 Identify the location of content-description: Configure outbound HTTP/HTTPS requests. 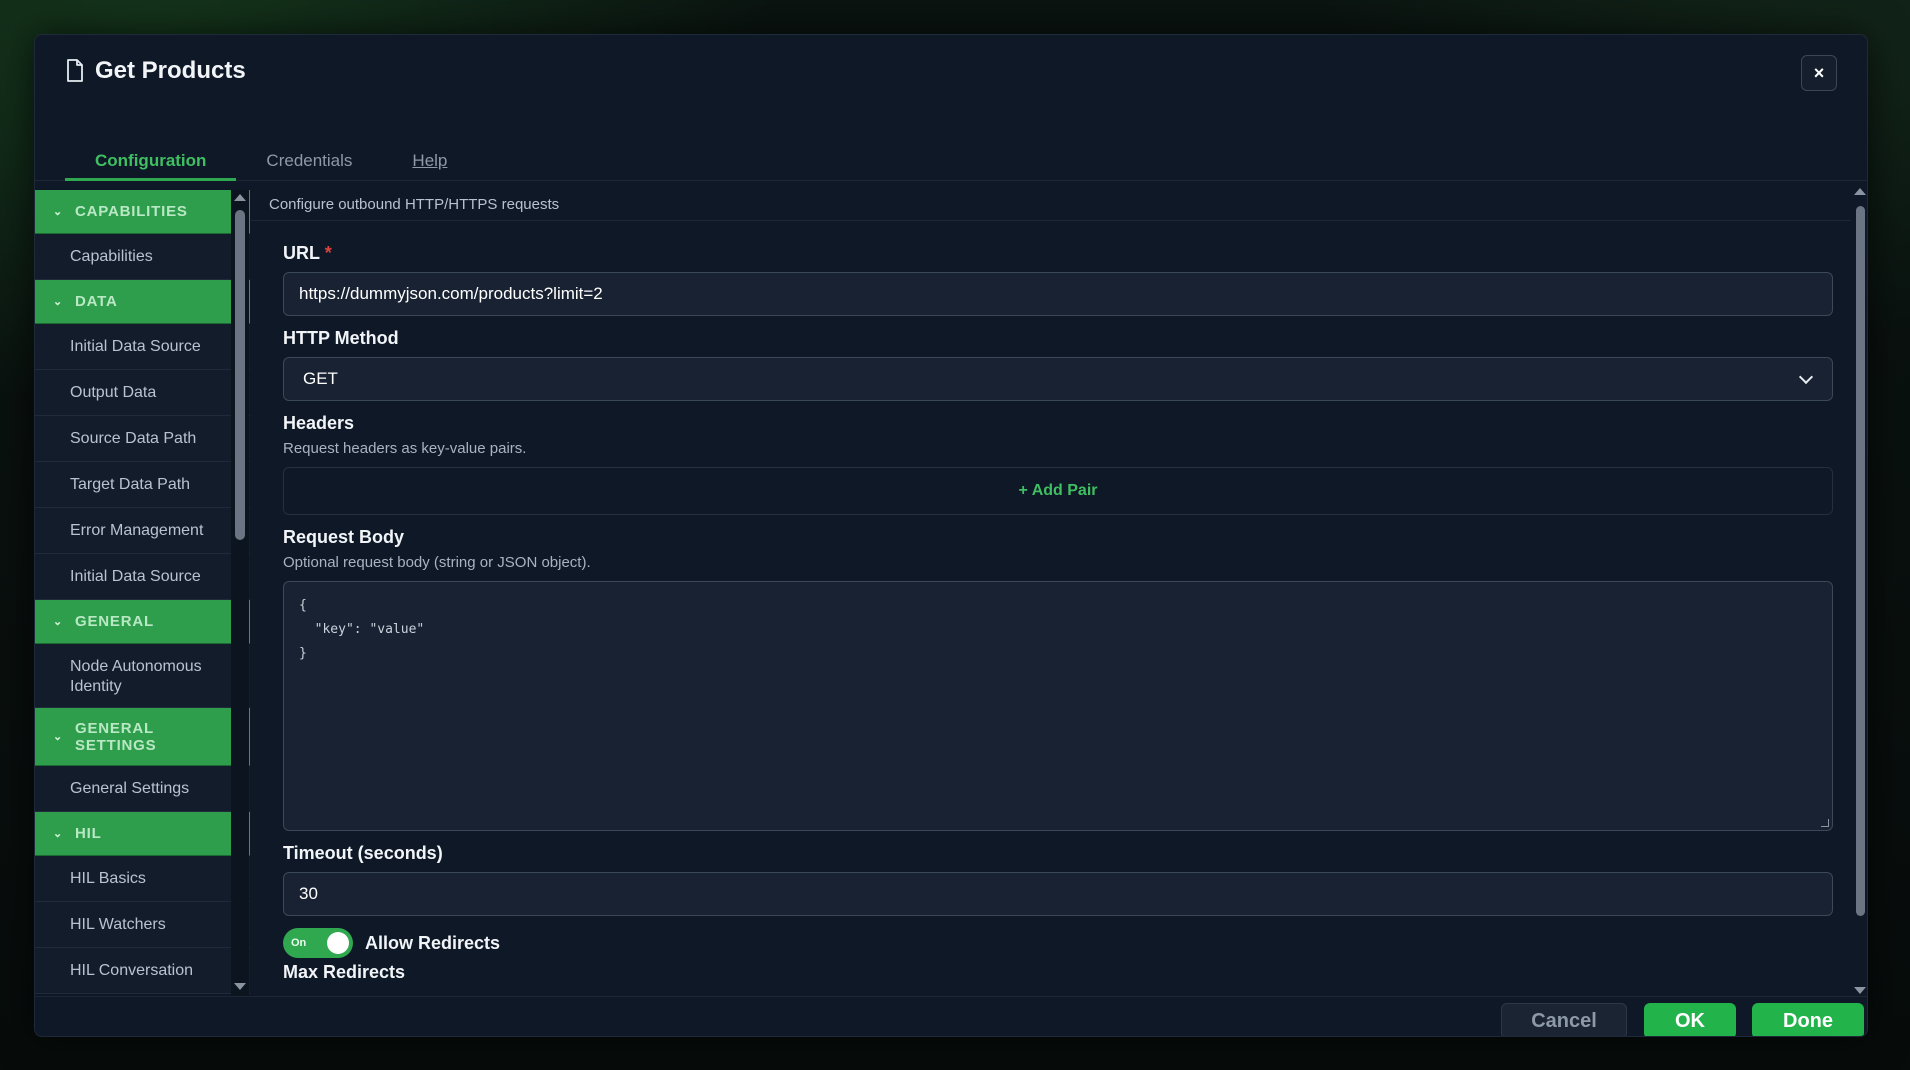
(1051, 201).